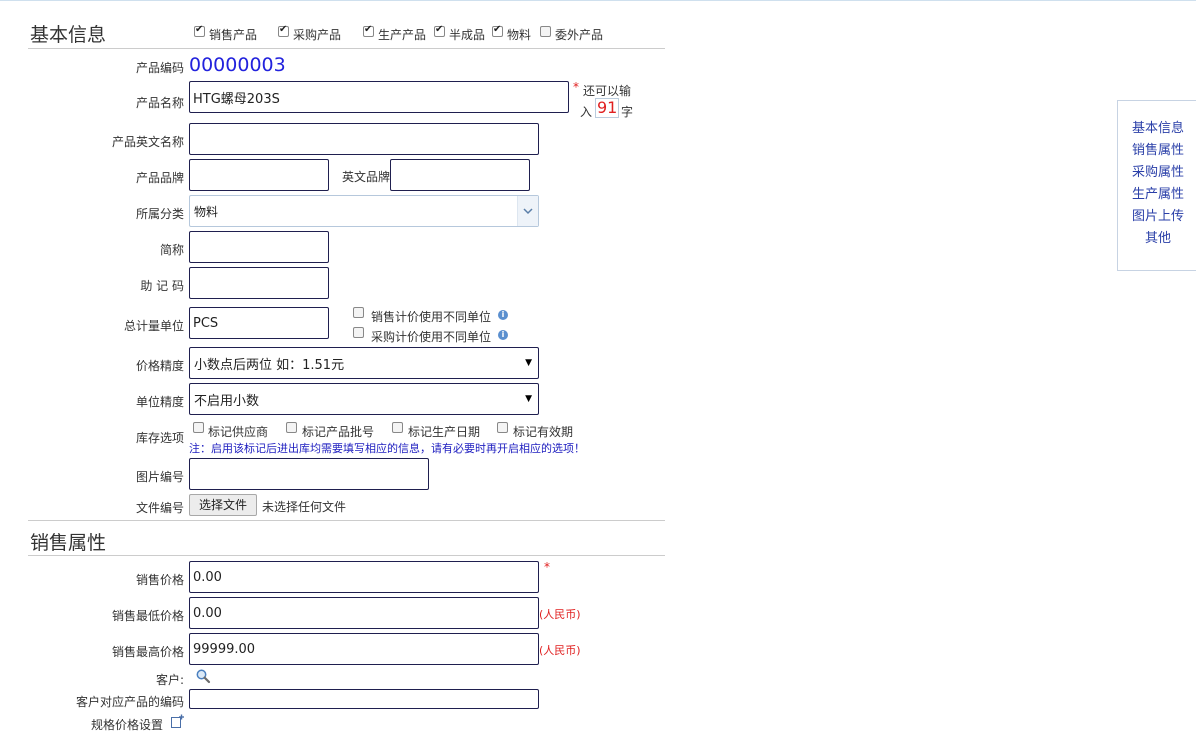 Image resolution: width=1196 pixels, height=733 pixels. Describe the element at coordinates (364, 139) in the screenshot. I see `english-name-input` at that location.